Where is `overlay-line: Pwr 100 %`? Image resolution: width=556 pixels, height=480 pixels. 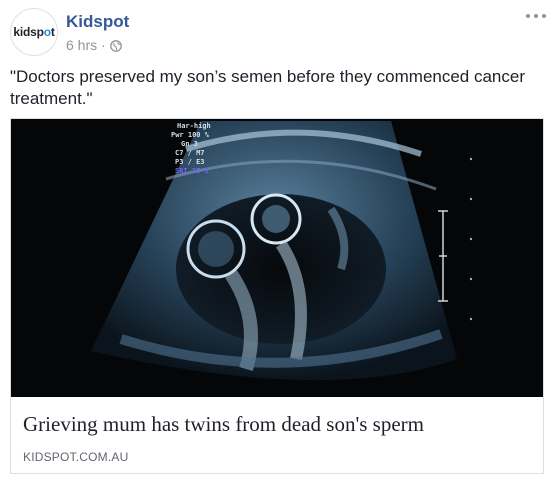
overlay-line: Pwr 100 % is located at coordinates (190, 135).